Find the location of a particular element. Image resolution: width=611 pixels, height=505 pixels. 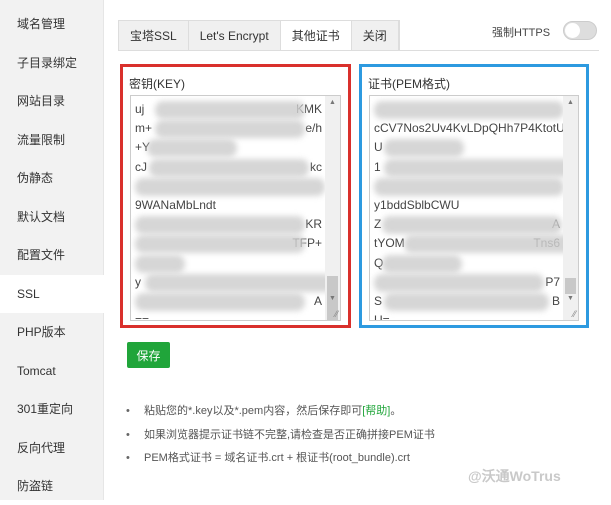

sidebar-item: Tomcat is located at coordinates (52, 371).